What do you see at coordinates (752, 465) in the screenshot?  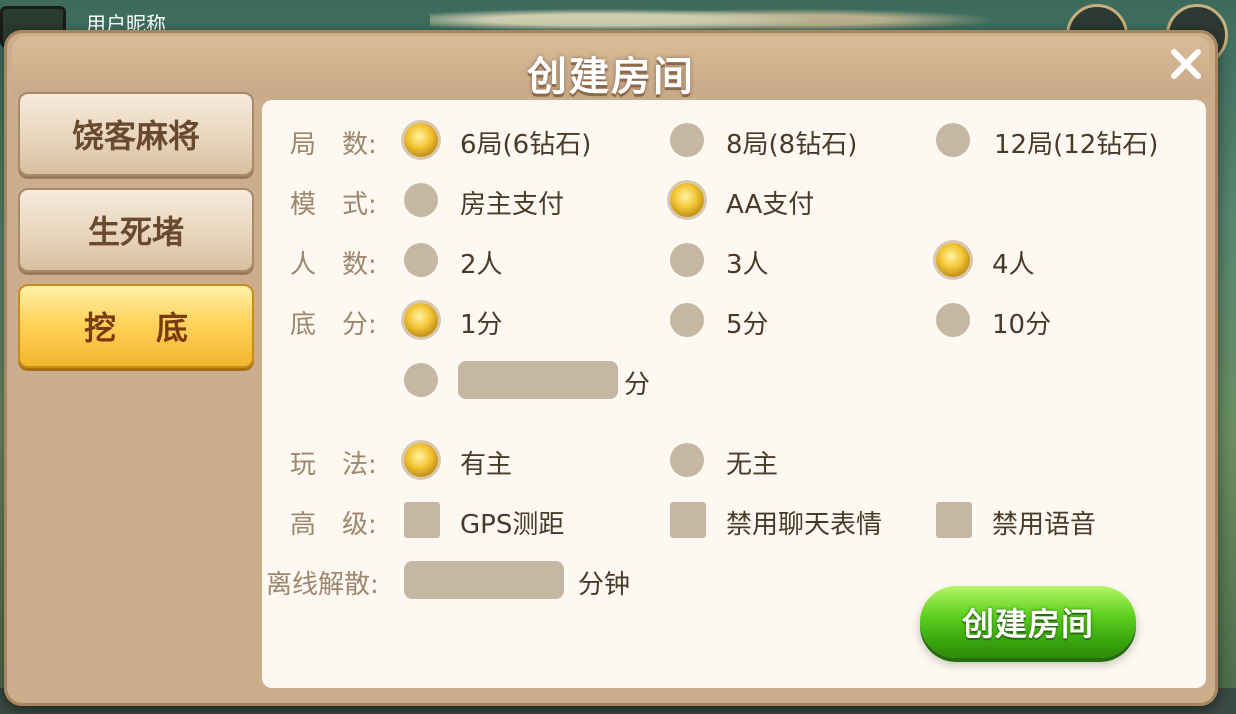 I see `play-no-trump-text: 无主` at bounding box center [752, 465].